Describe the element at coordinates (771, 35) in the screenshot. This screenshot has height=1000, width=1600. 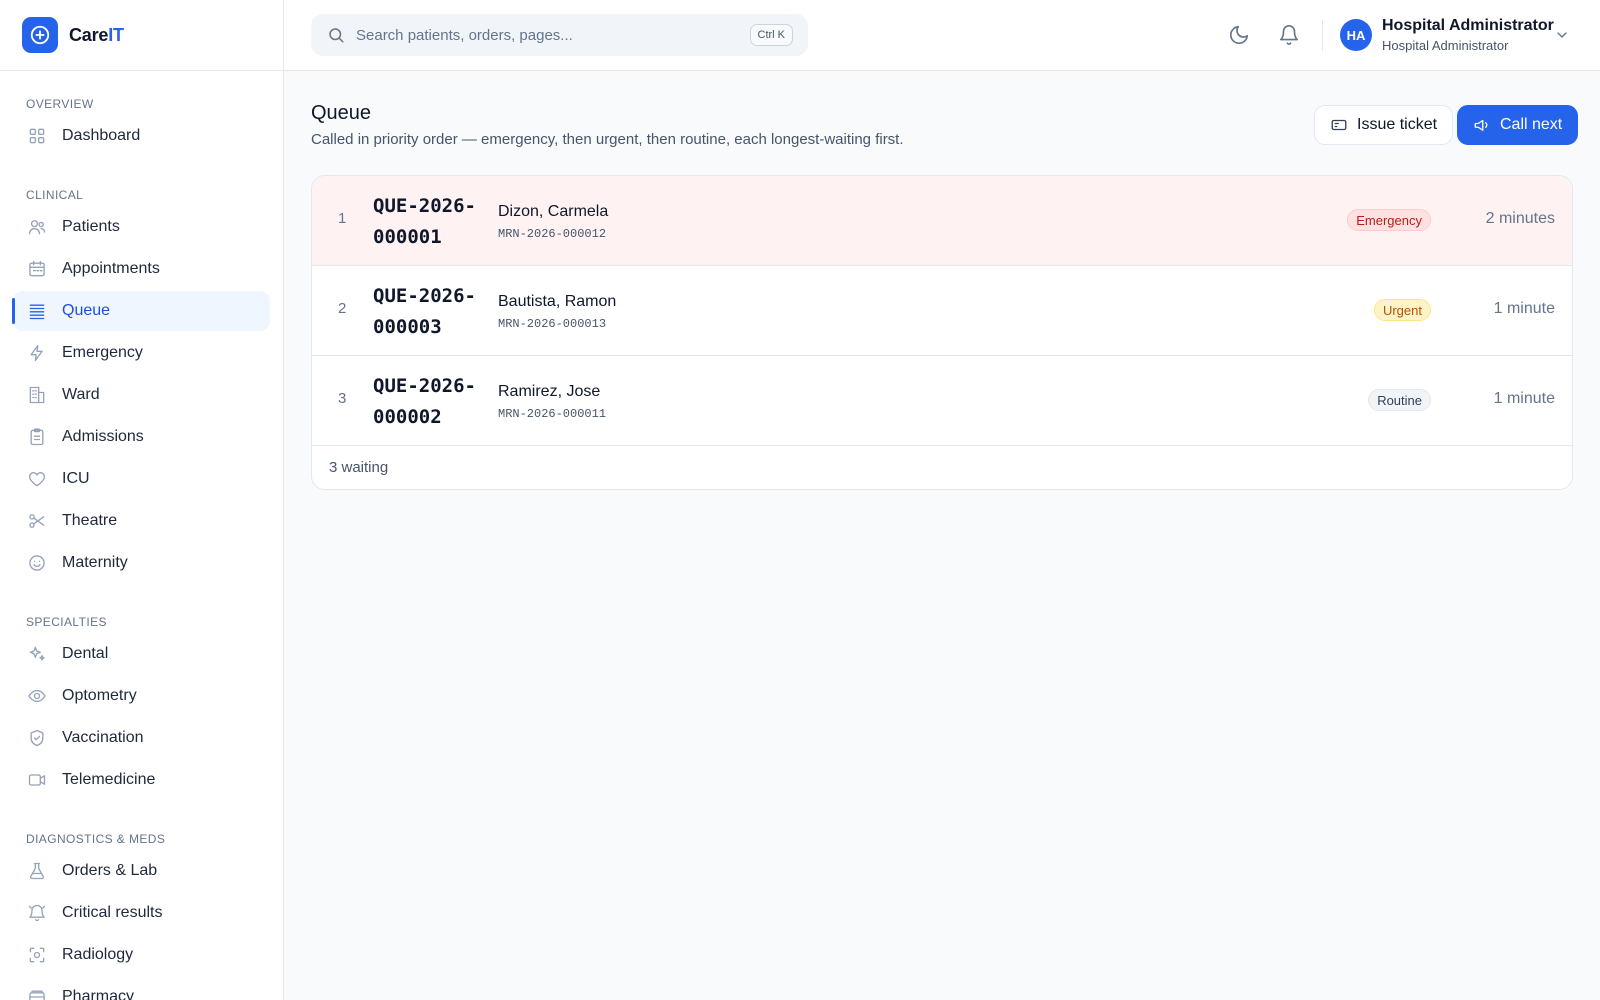
I see `search-shortcut-badge: Ctrl K` at that location.